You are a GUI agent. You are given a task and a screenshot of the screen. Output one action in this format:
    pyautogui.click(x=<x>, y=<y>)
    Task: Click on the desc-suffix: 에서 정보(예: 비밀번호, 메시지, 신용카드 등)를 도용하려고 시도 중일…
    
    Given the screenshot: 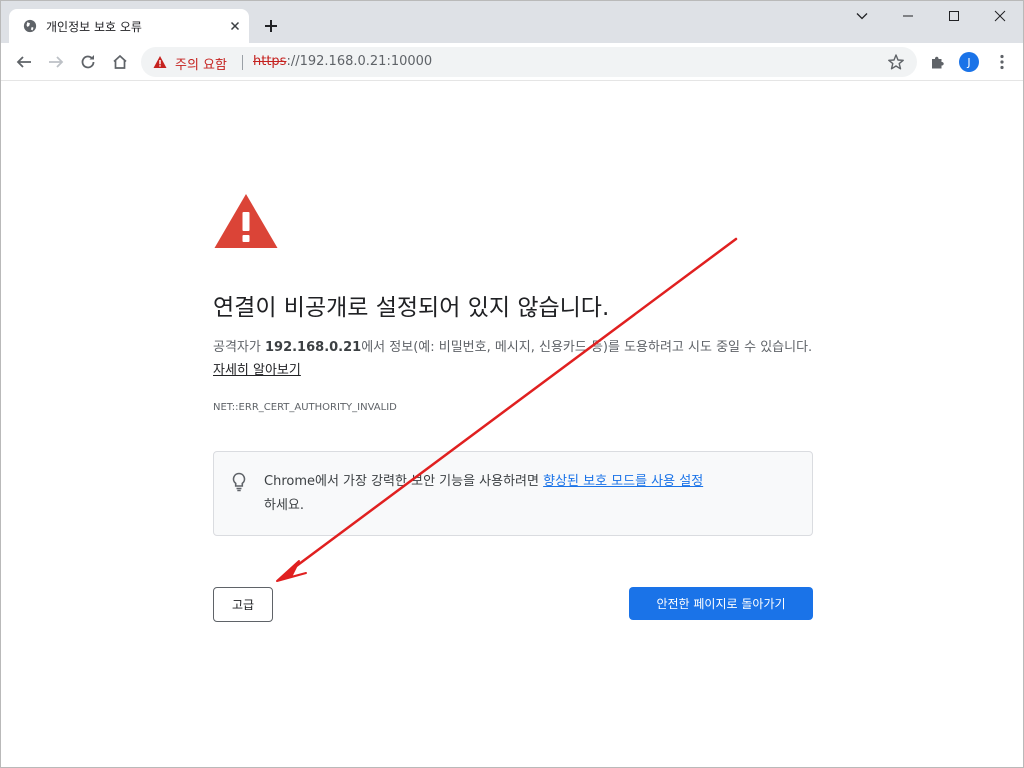 What is the action you would take?
    pyautogui.click(x=587, y=347)
    